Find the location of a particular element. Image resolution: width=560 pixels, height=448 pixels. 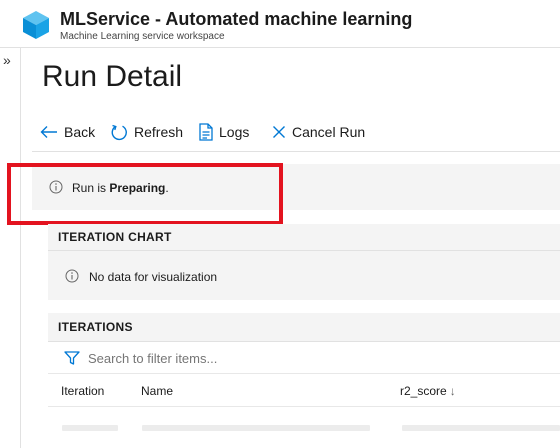

status-prefix: Run is is located at coordinates (91, 188).